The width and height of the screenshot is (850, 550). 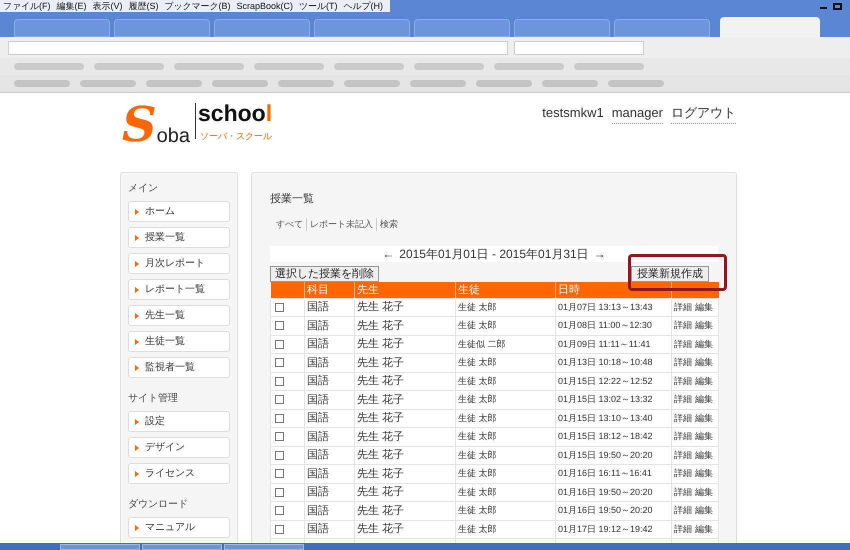 I want to click on sidebar-item: ライセンス, so click(x=179, y=473).